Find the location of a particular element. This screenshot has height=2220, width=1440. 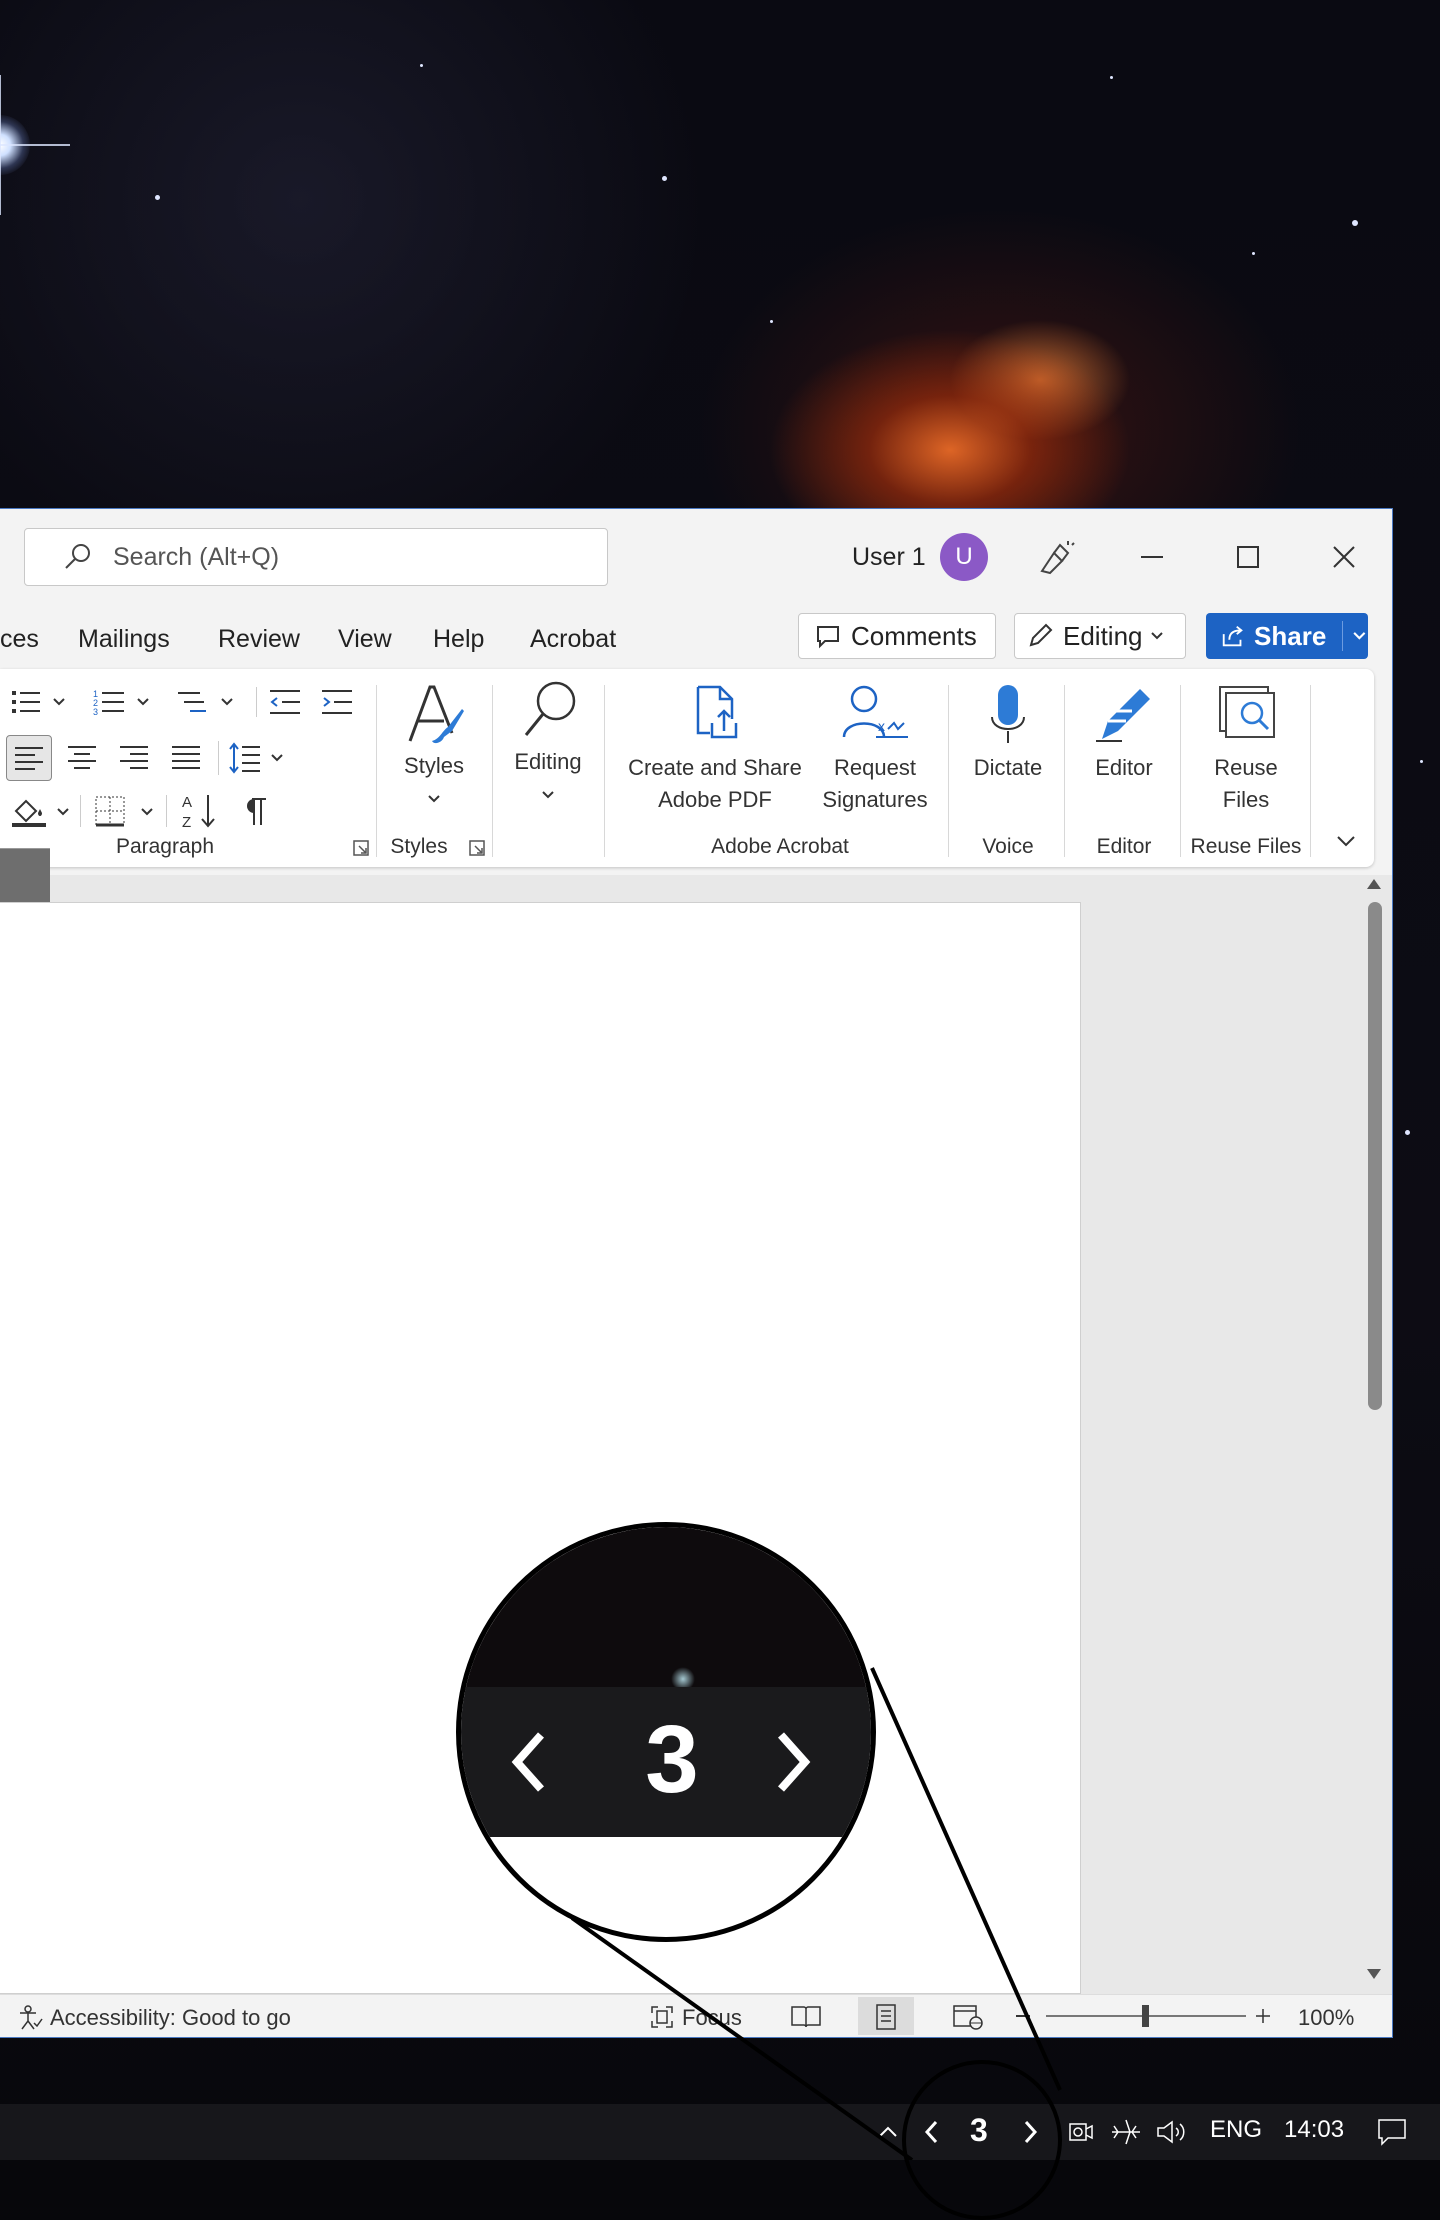

magnifier-source-circle is located at coordinates (982, 2140).